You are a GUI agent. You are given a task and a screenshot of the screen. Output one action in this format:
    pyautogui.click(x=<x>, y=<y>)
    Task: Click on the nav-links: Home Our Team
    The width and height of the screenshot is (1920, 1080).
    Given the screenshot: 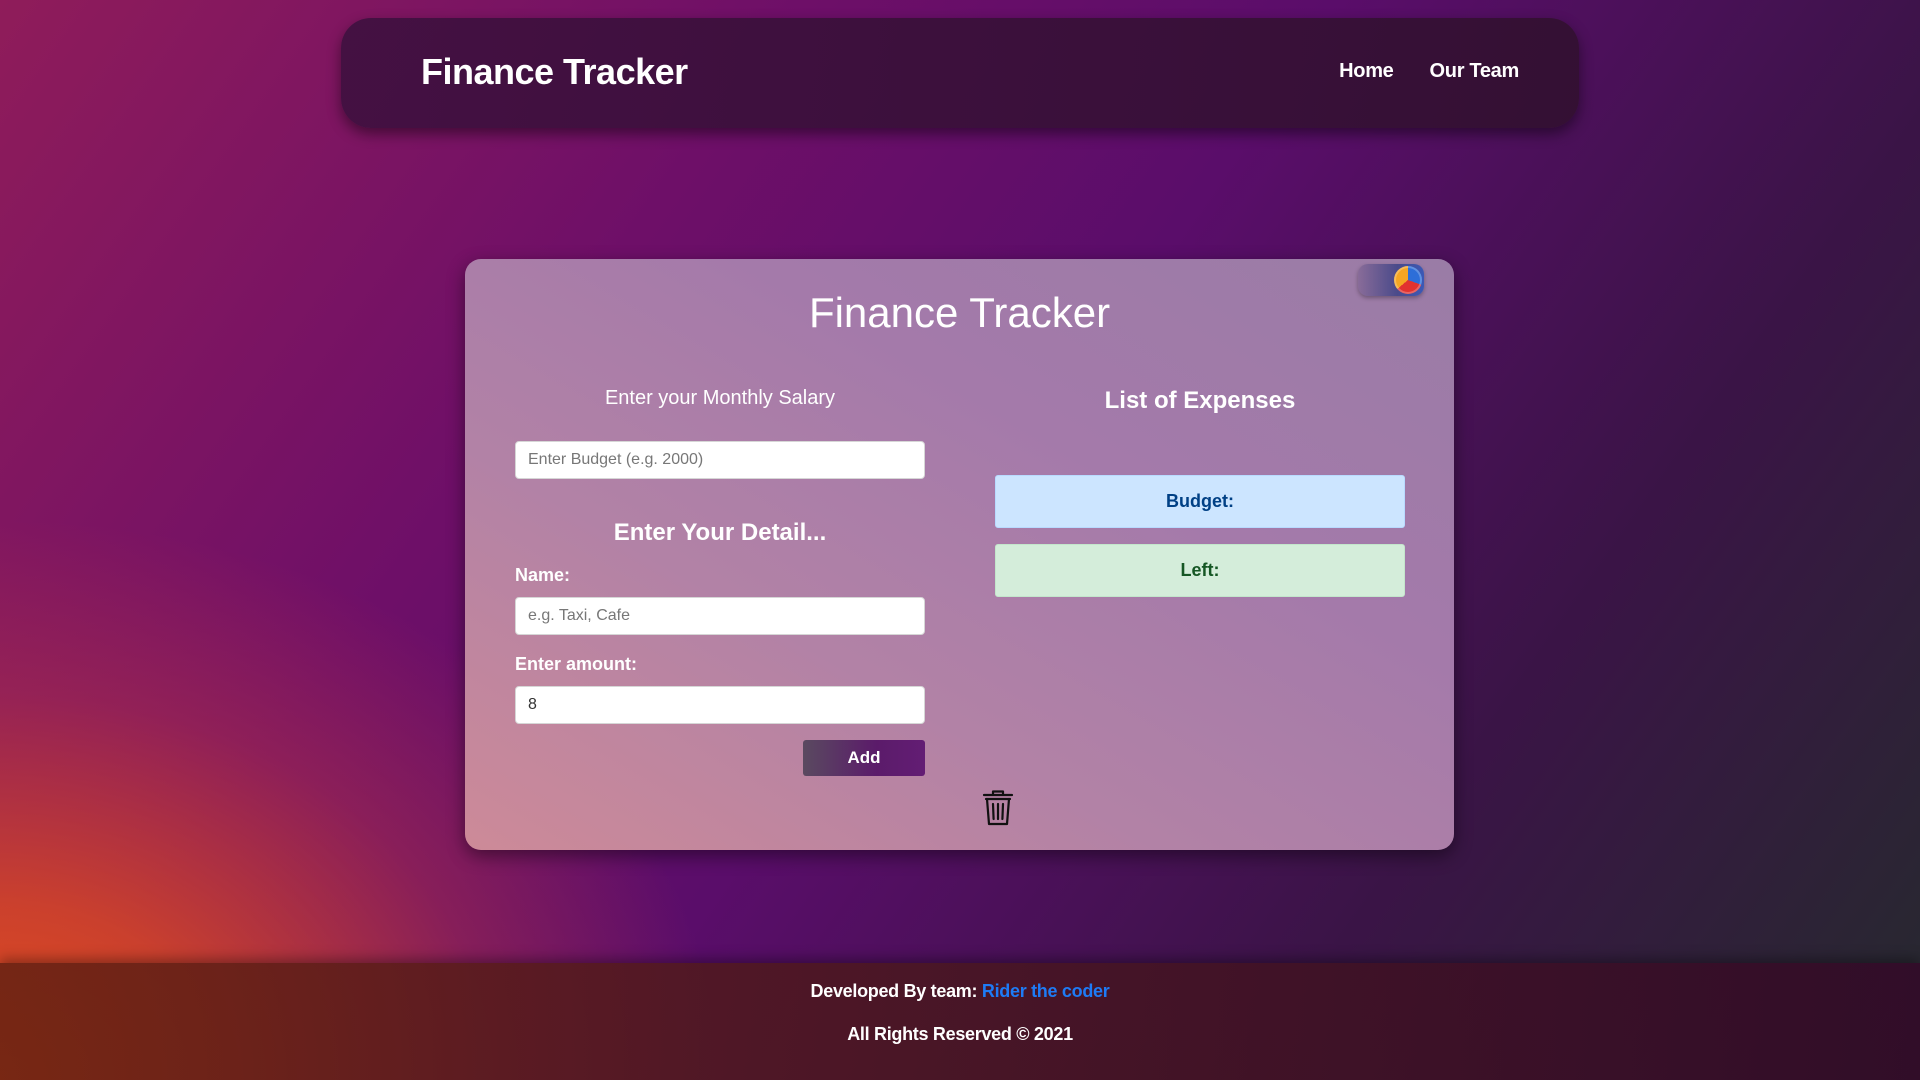 What is the action you would take?
    pyautogui.click(x=1429, y=71)
    